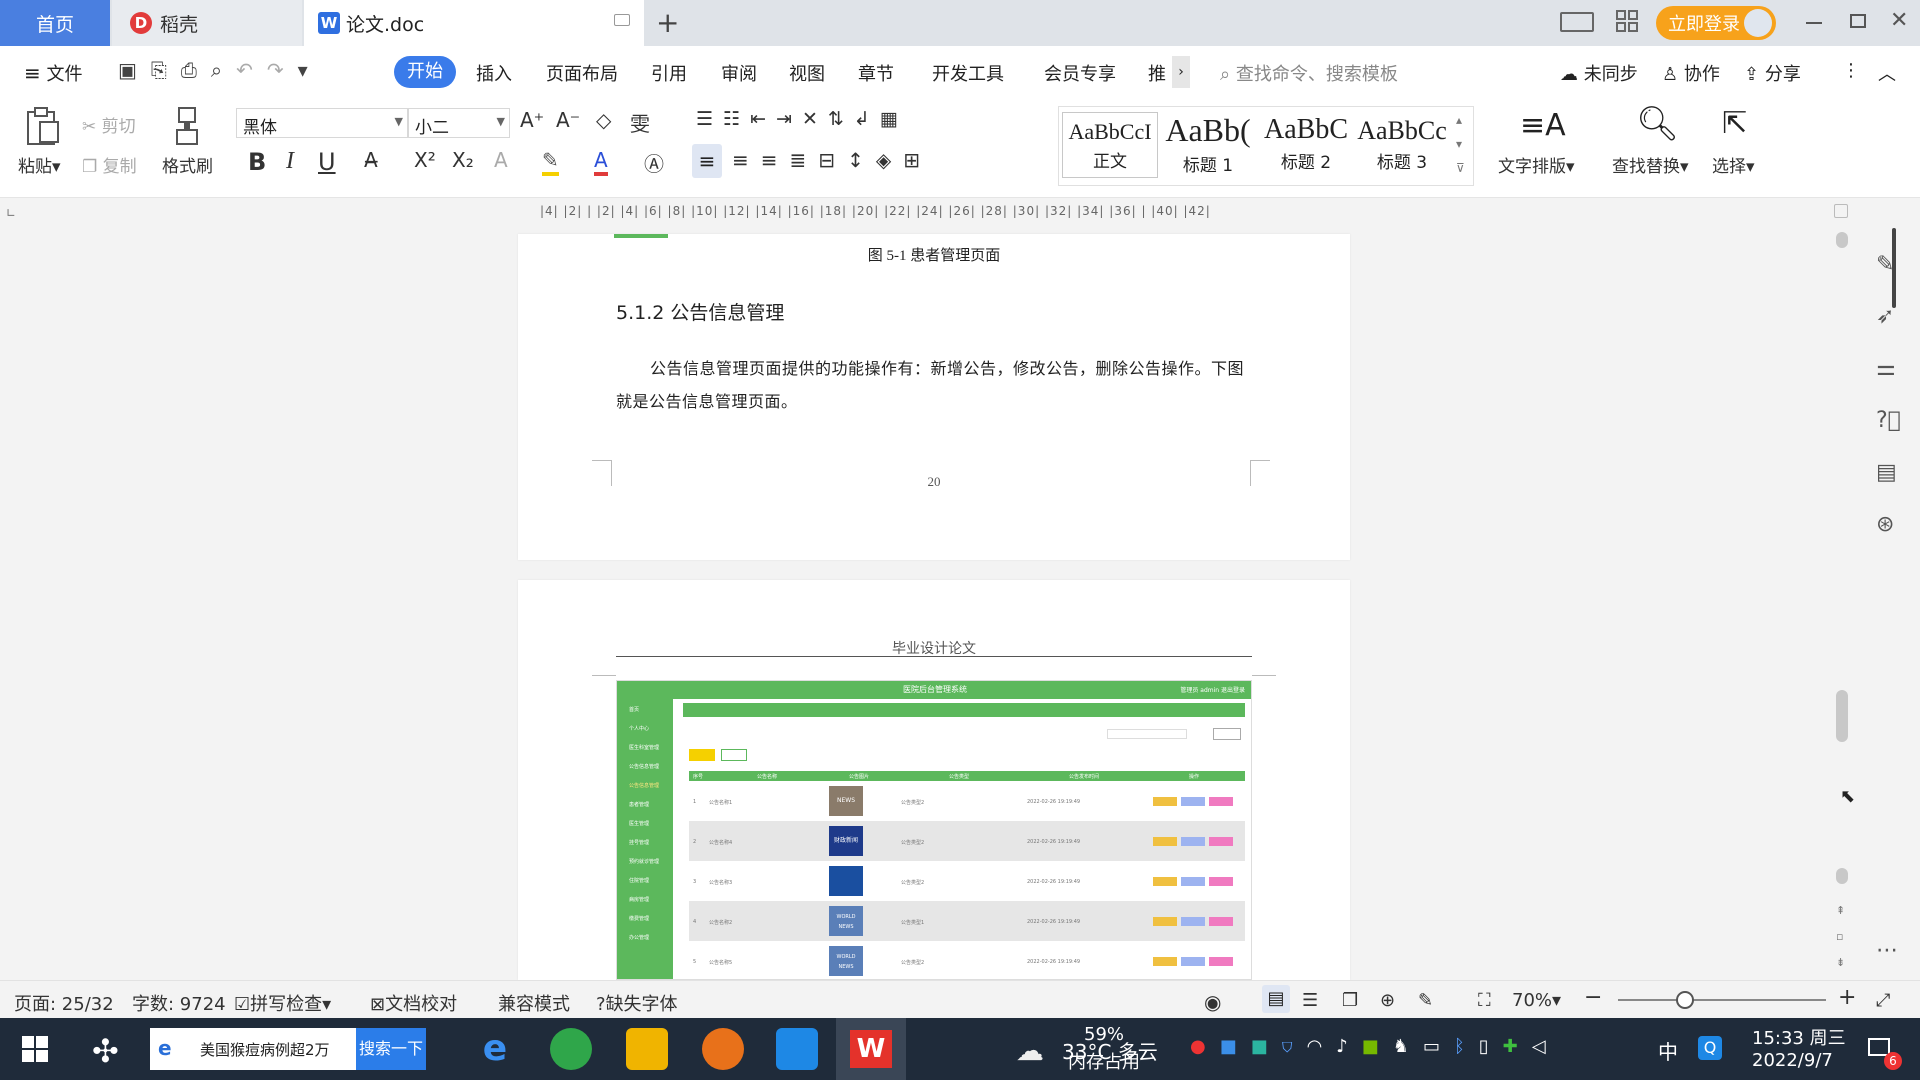  Describe the element at coordinates (637, 1003) in the screenshot. I see `missing-font-button: ?缺失字体` at that location.